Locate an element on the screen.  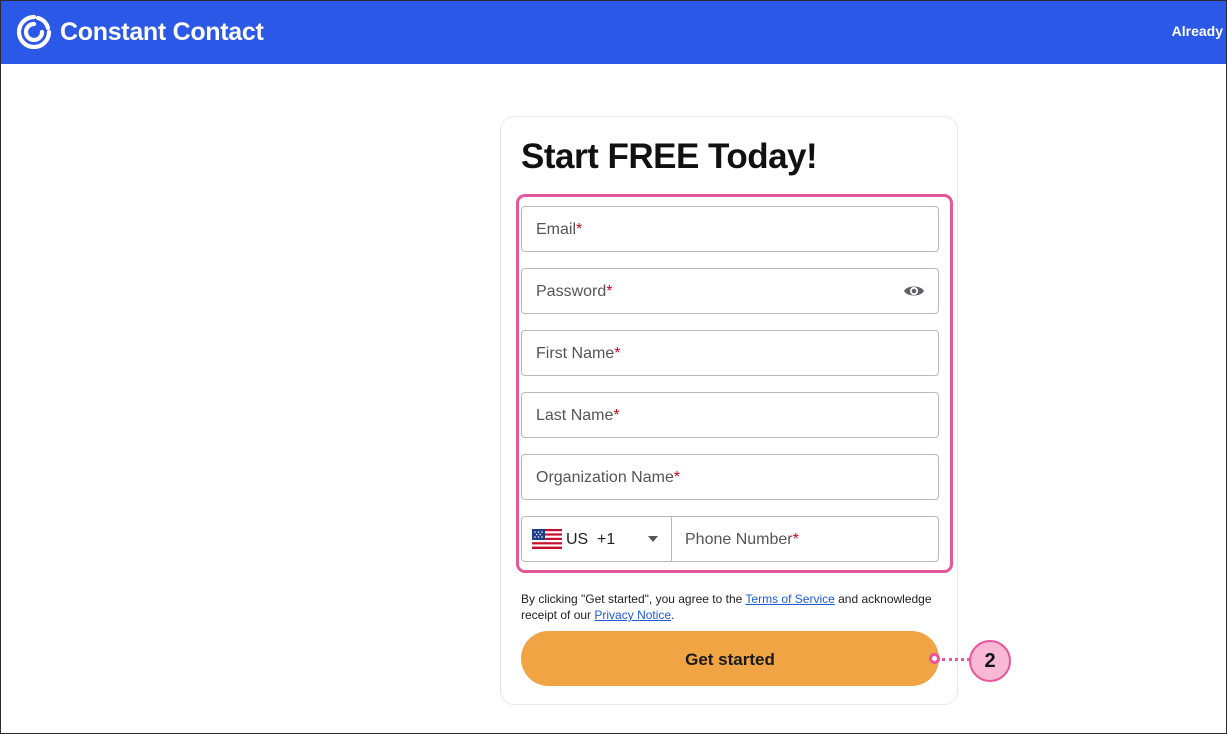
get-started-button: Get started is located at coordinates (730, 658).